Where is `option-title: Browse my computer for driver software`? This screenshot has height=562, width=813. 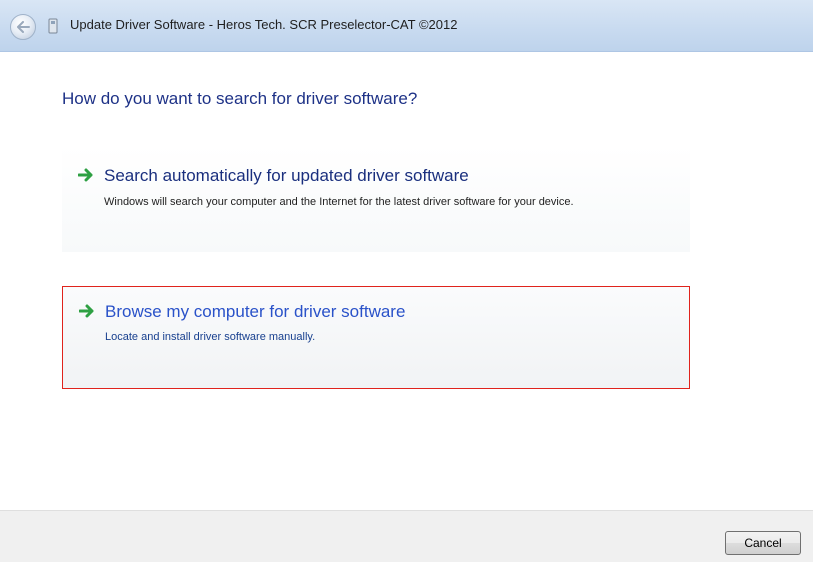 option-title: Browse my computer for driver software is located at coordinates (255, 311).